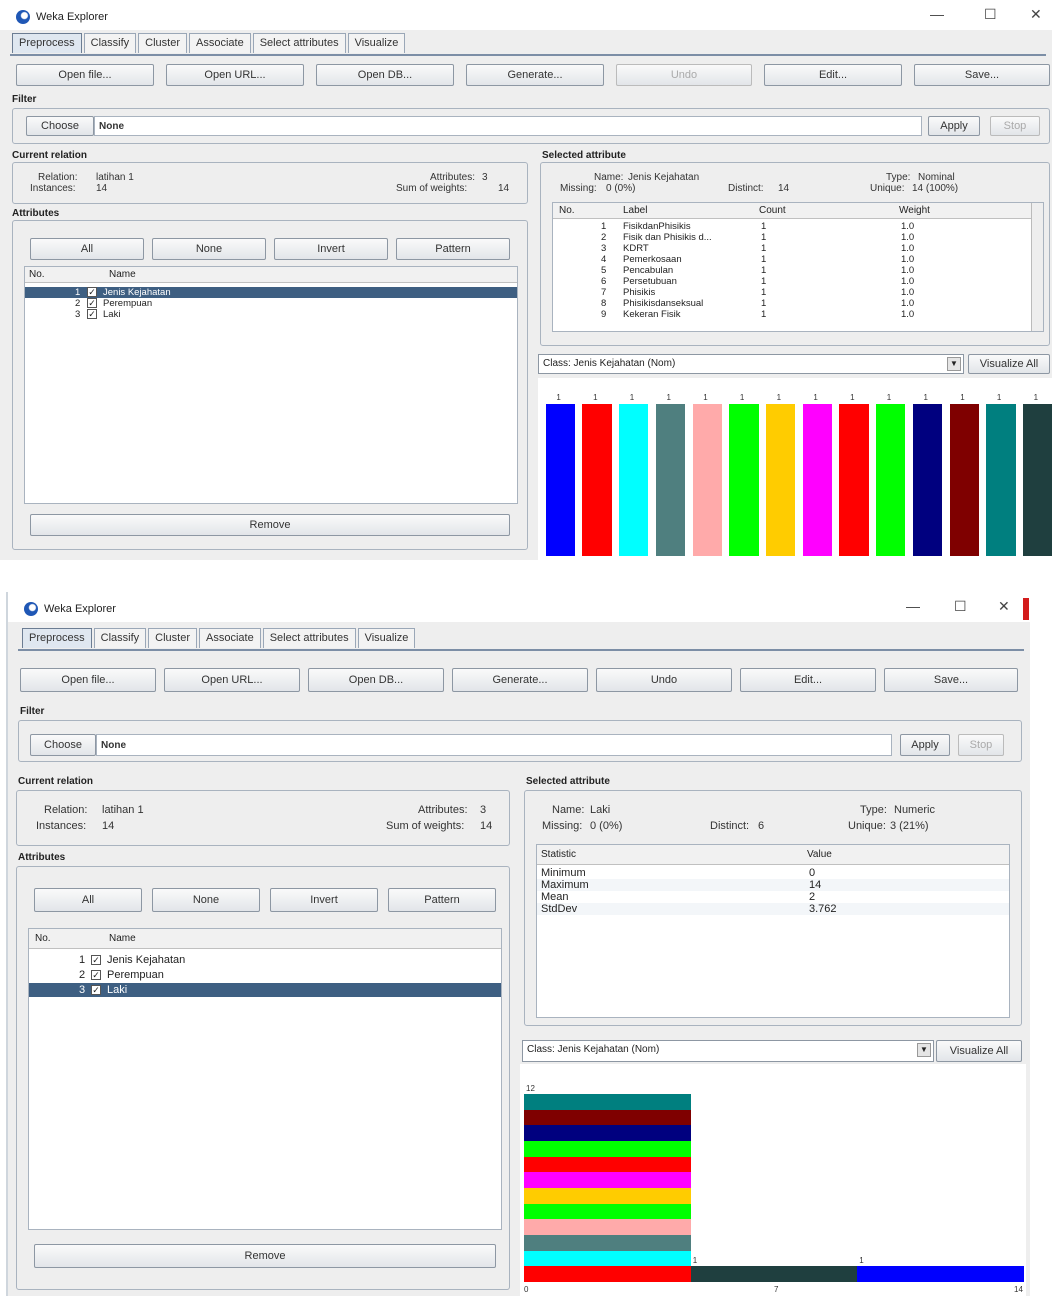  I want to click on attributes-section-title: Attributes, so click(42, 857).